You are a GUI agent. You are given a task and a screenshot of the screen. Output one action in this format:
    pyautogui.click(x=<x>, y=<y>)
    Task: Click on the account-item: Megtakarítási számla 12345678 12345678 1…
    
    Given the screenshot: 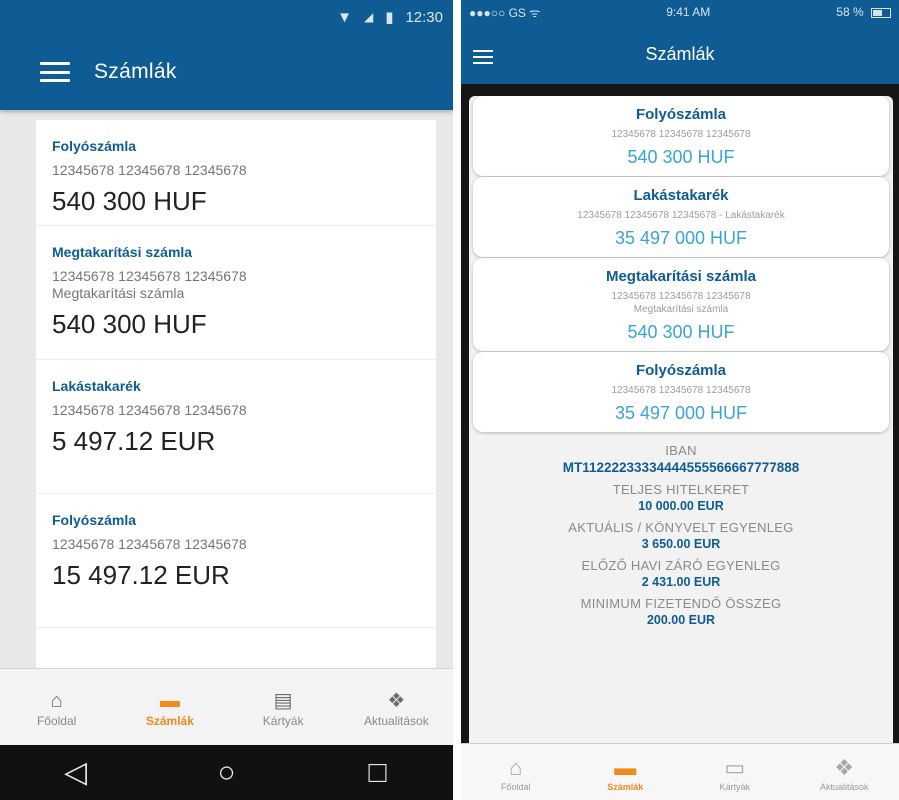 What is the action you would take?
    pyautogui.click(x=236, y=293)
    